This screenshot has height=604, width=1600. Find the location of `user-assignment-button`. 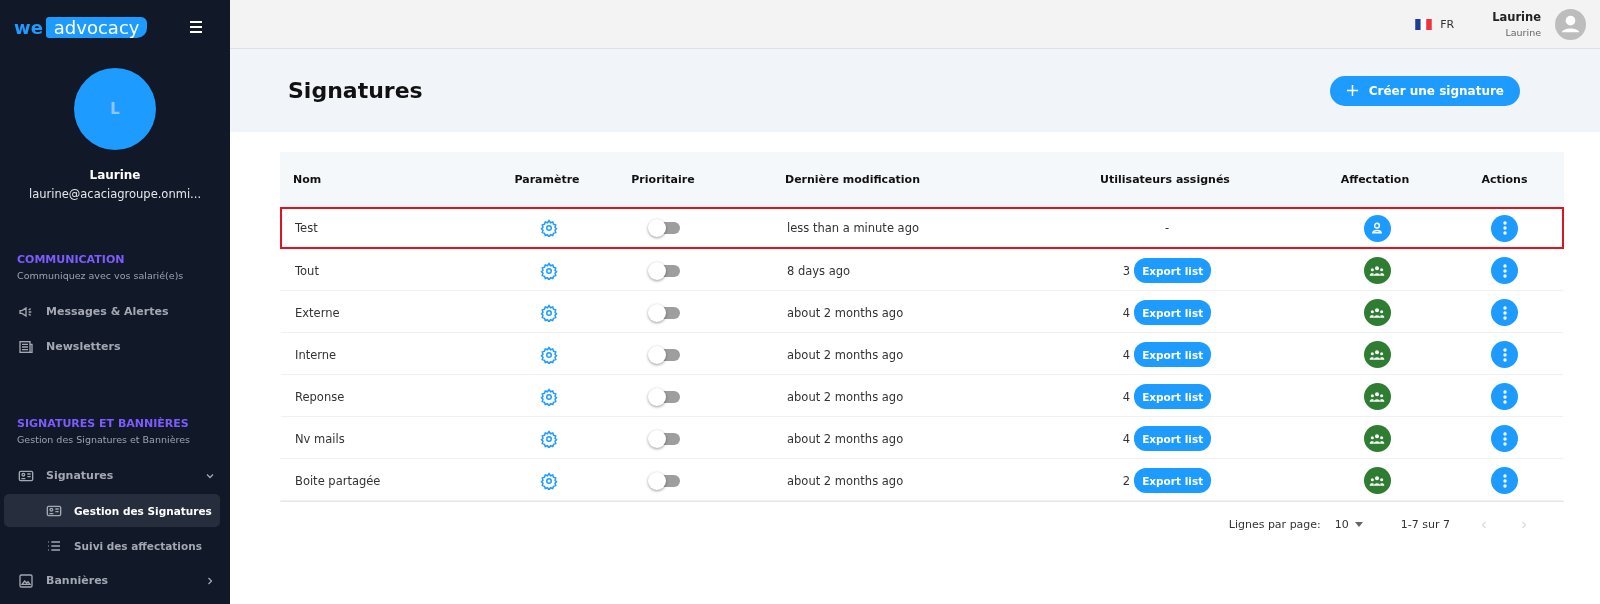

user-assignment-button is located at coordinates (1377, 228).